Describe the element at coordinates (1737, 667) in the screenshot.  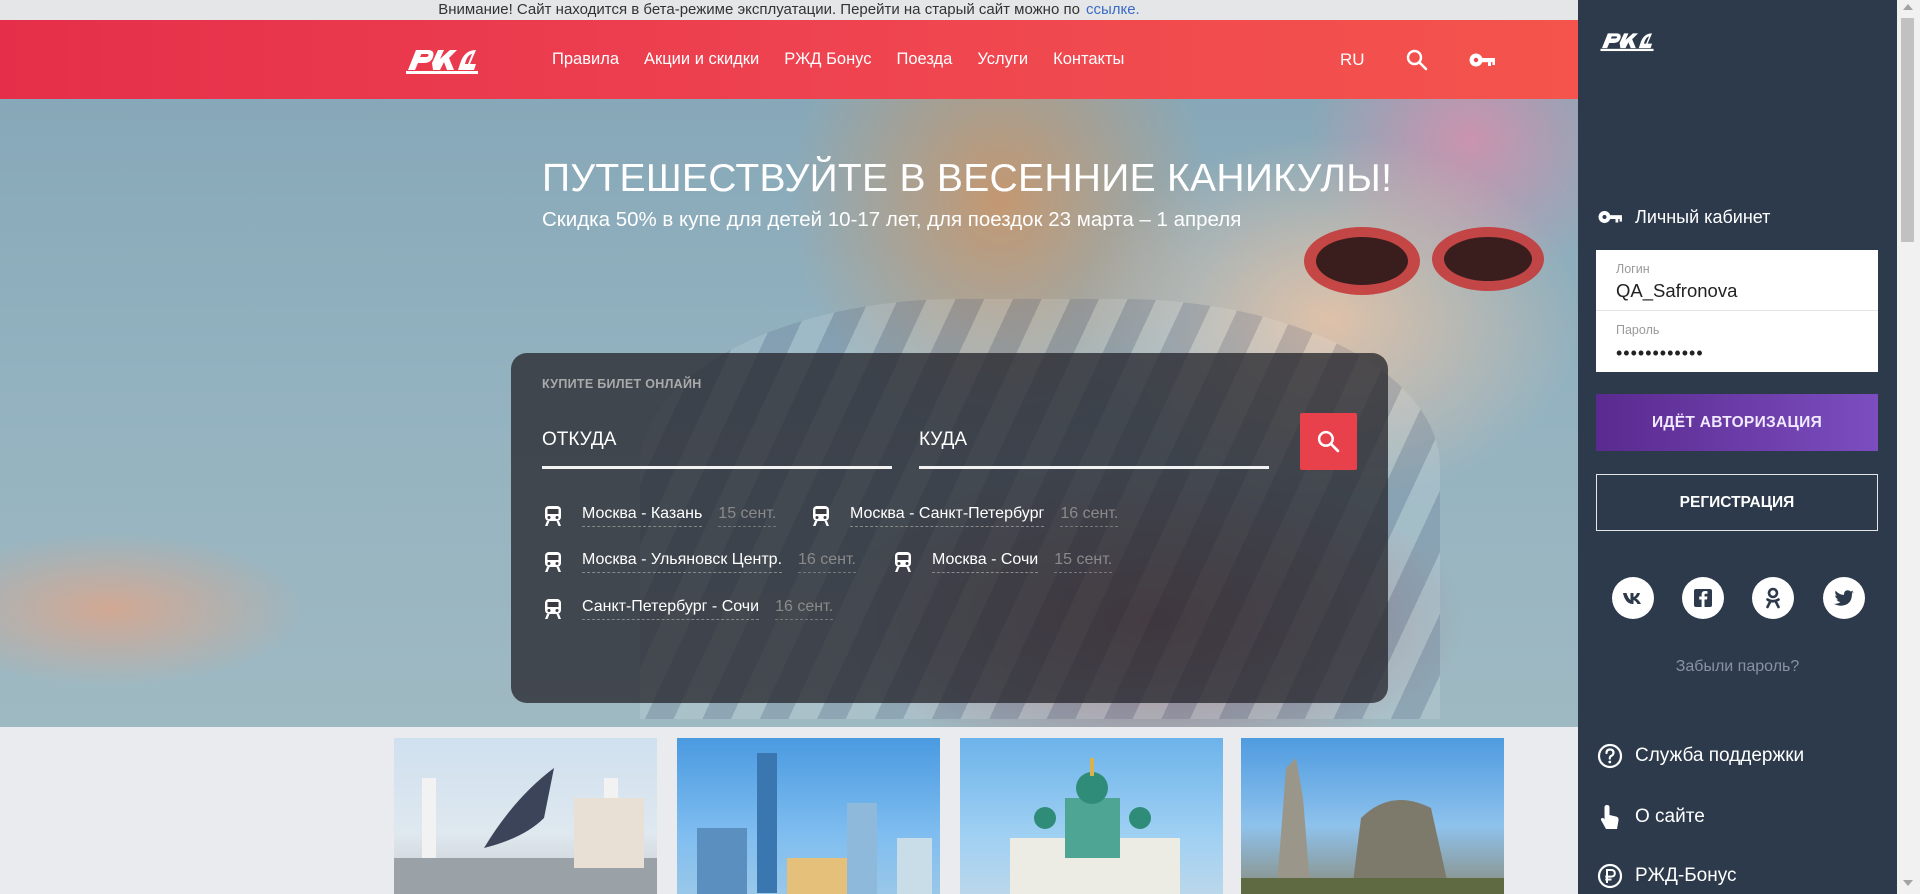
I see `forgot-password-link: Забыли пароль?` at that location.